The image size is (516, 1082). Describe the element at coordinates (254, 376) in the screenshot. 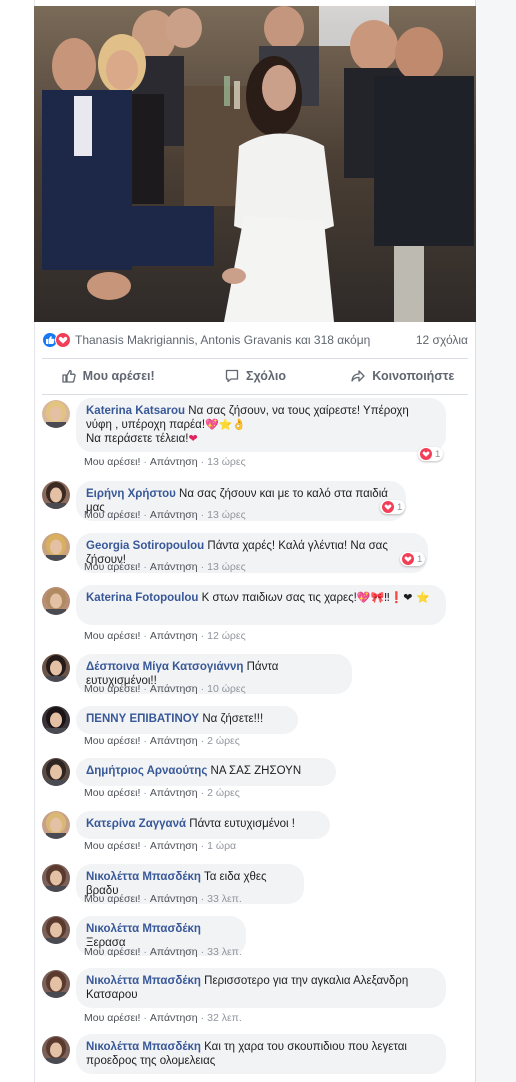

I see `comment-button: Σχόλιο` at that location.